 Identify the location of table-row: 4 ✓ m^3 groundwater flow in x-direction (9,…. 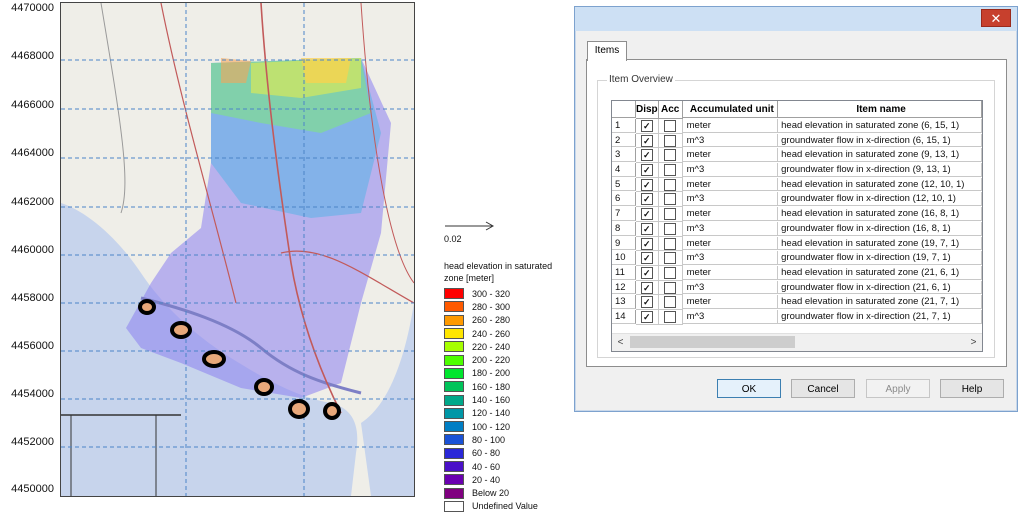
(797, 170).